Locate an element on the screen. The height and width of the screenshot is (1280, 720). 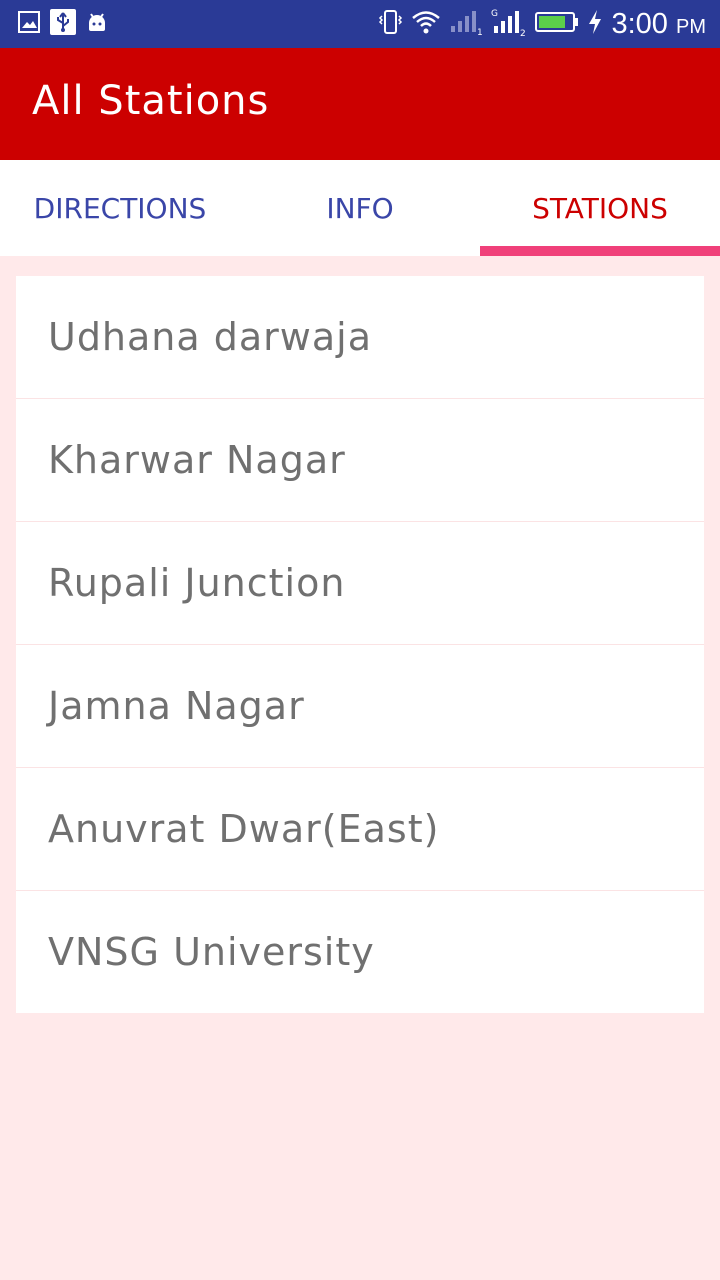
tab-label: STATIONS is located at coordinates (600, 208).